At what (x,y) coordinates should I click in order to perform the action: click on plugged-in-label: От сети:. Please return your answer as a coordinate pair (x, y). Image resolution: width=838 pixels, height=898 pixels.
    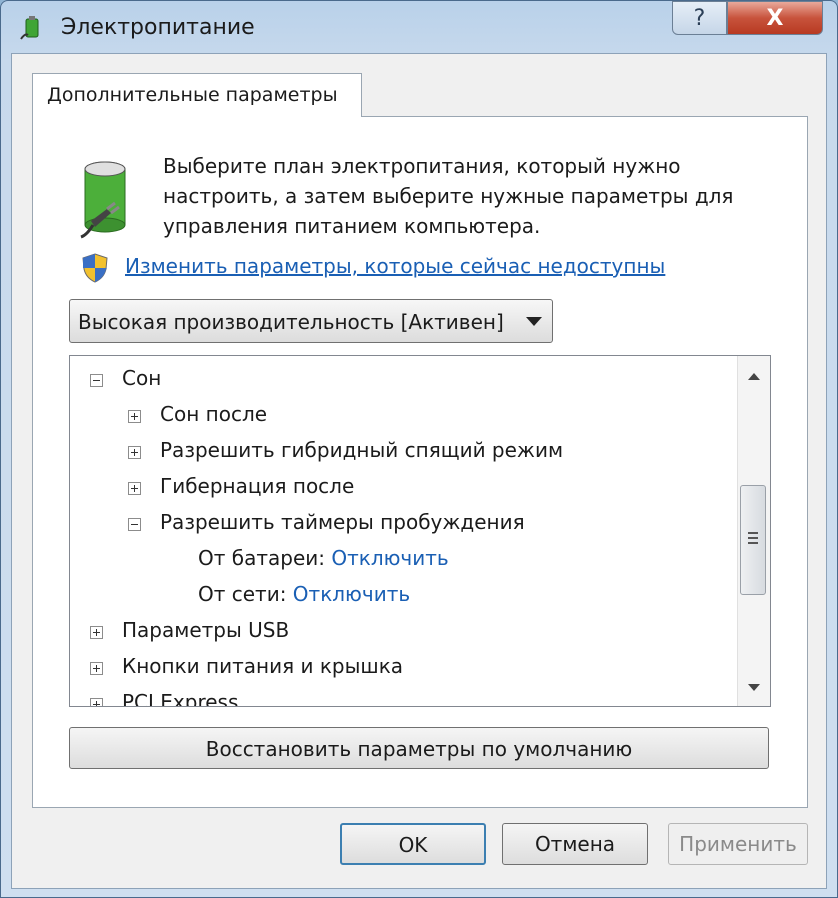
    Looking at the image, I should click on (242, 594).